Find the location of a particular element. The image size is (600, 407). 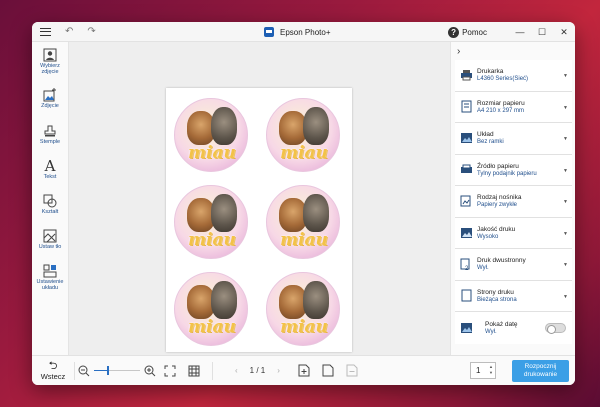

show-date-toggle is located at coordinates (555, 328).